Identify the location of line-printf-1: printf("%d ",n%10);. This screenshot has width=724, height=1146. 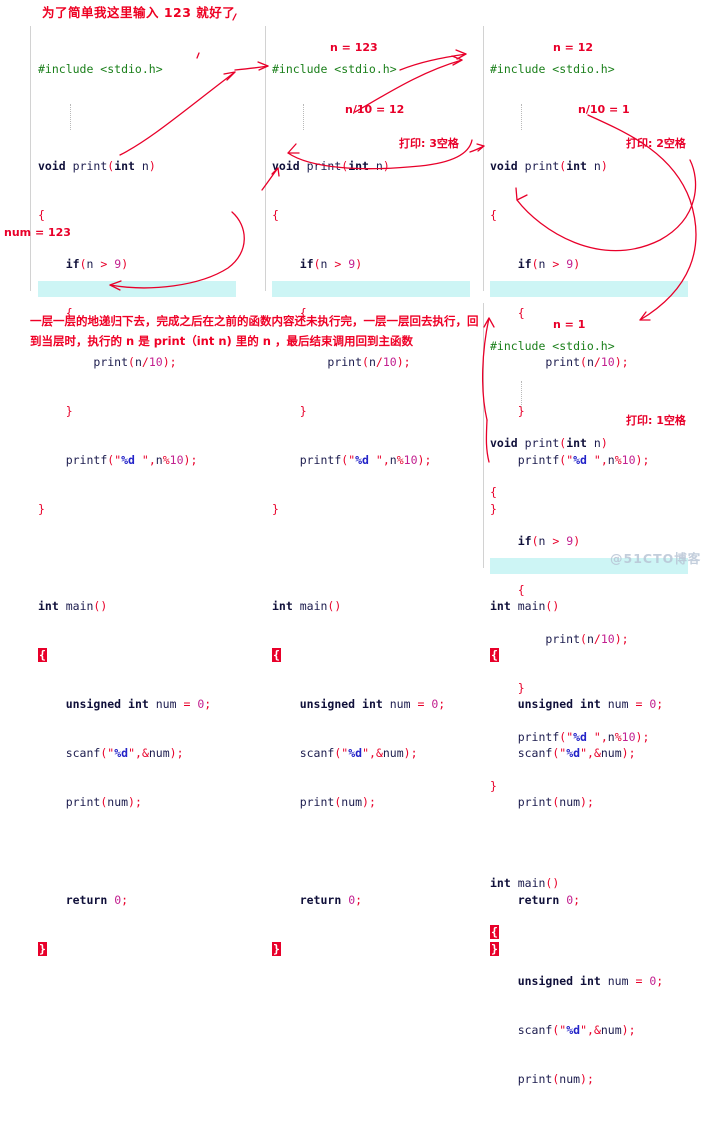
(131, 459).